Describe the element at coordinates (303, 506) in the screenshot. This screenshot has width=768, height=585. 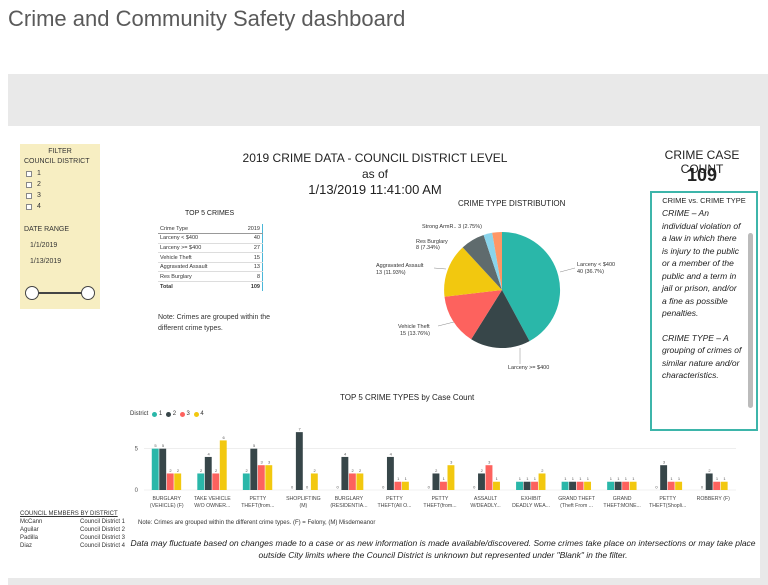
I see `x-tick-label: (M)` at that location.